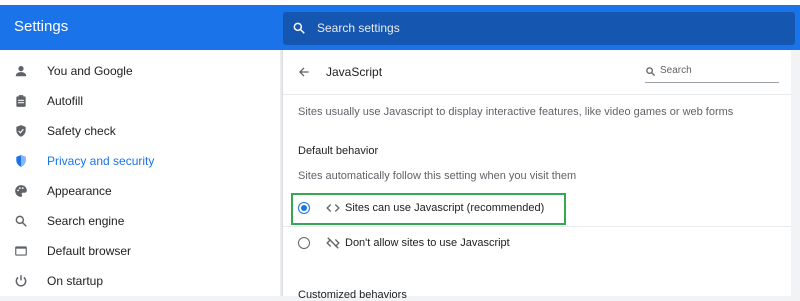  I want to click on option-label: Sites can use Javascript (recommended), so click(445, 208).